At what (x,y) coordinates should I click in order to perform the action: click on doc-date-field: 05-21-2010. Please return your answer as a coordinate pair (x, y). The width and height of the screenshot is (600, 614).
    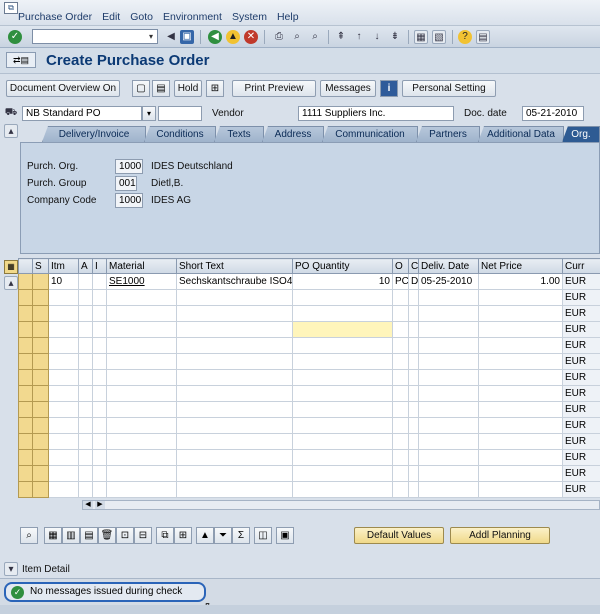
    Looking at the image, I should click on (553, 113).